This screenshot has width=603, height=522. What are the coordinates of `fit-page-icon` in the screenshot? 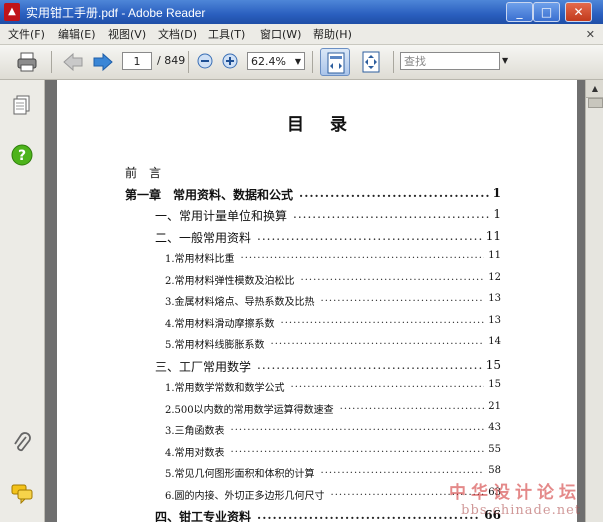 It's located at (371, 62).